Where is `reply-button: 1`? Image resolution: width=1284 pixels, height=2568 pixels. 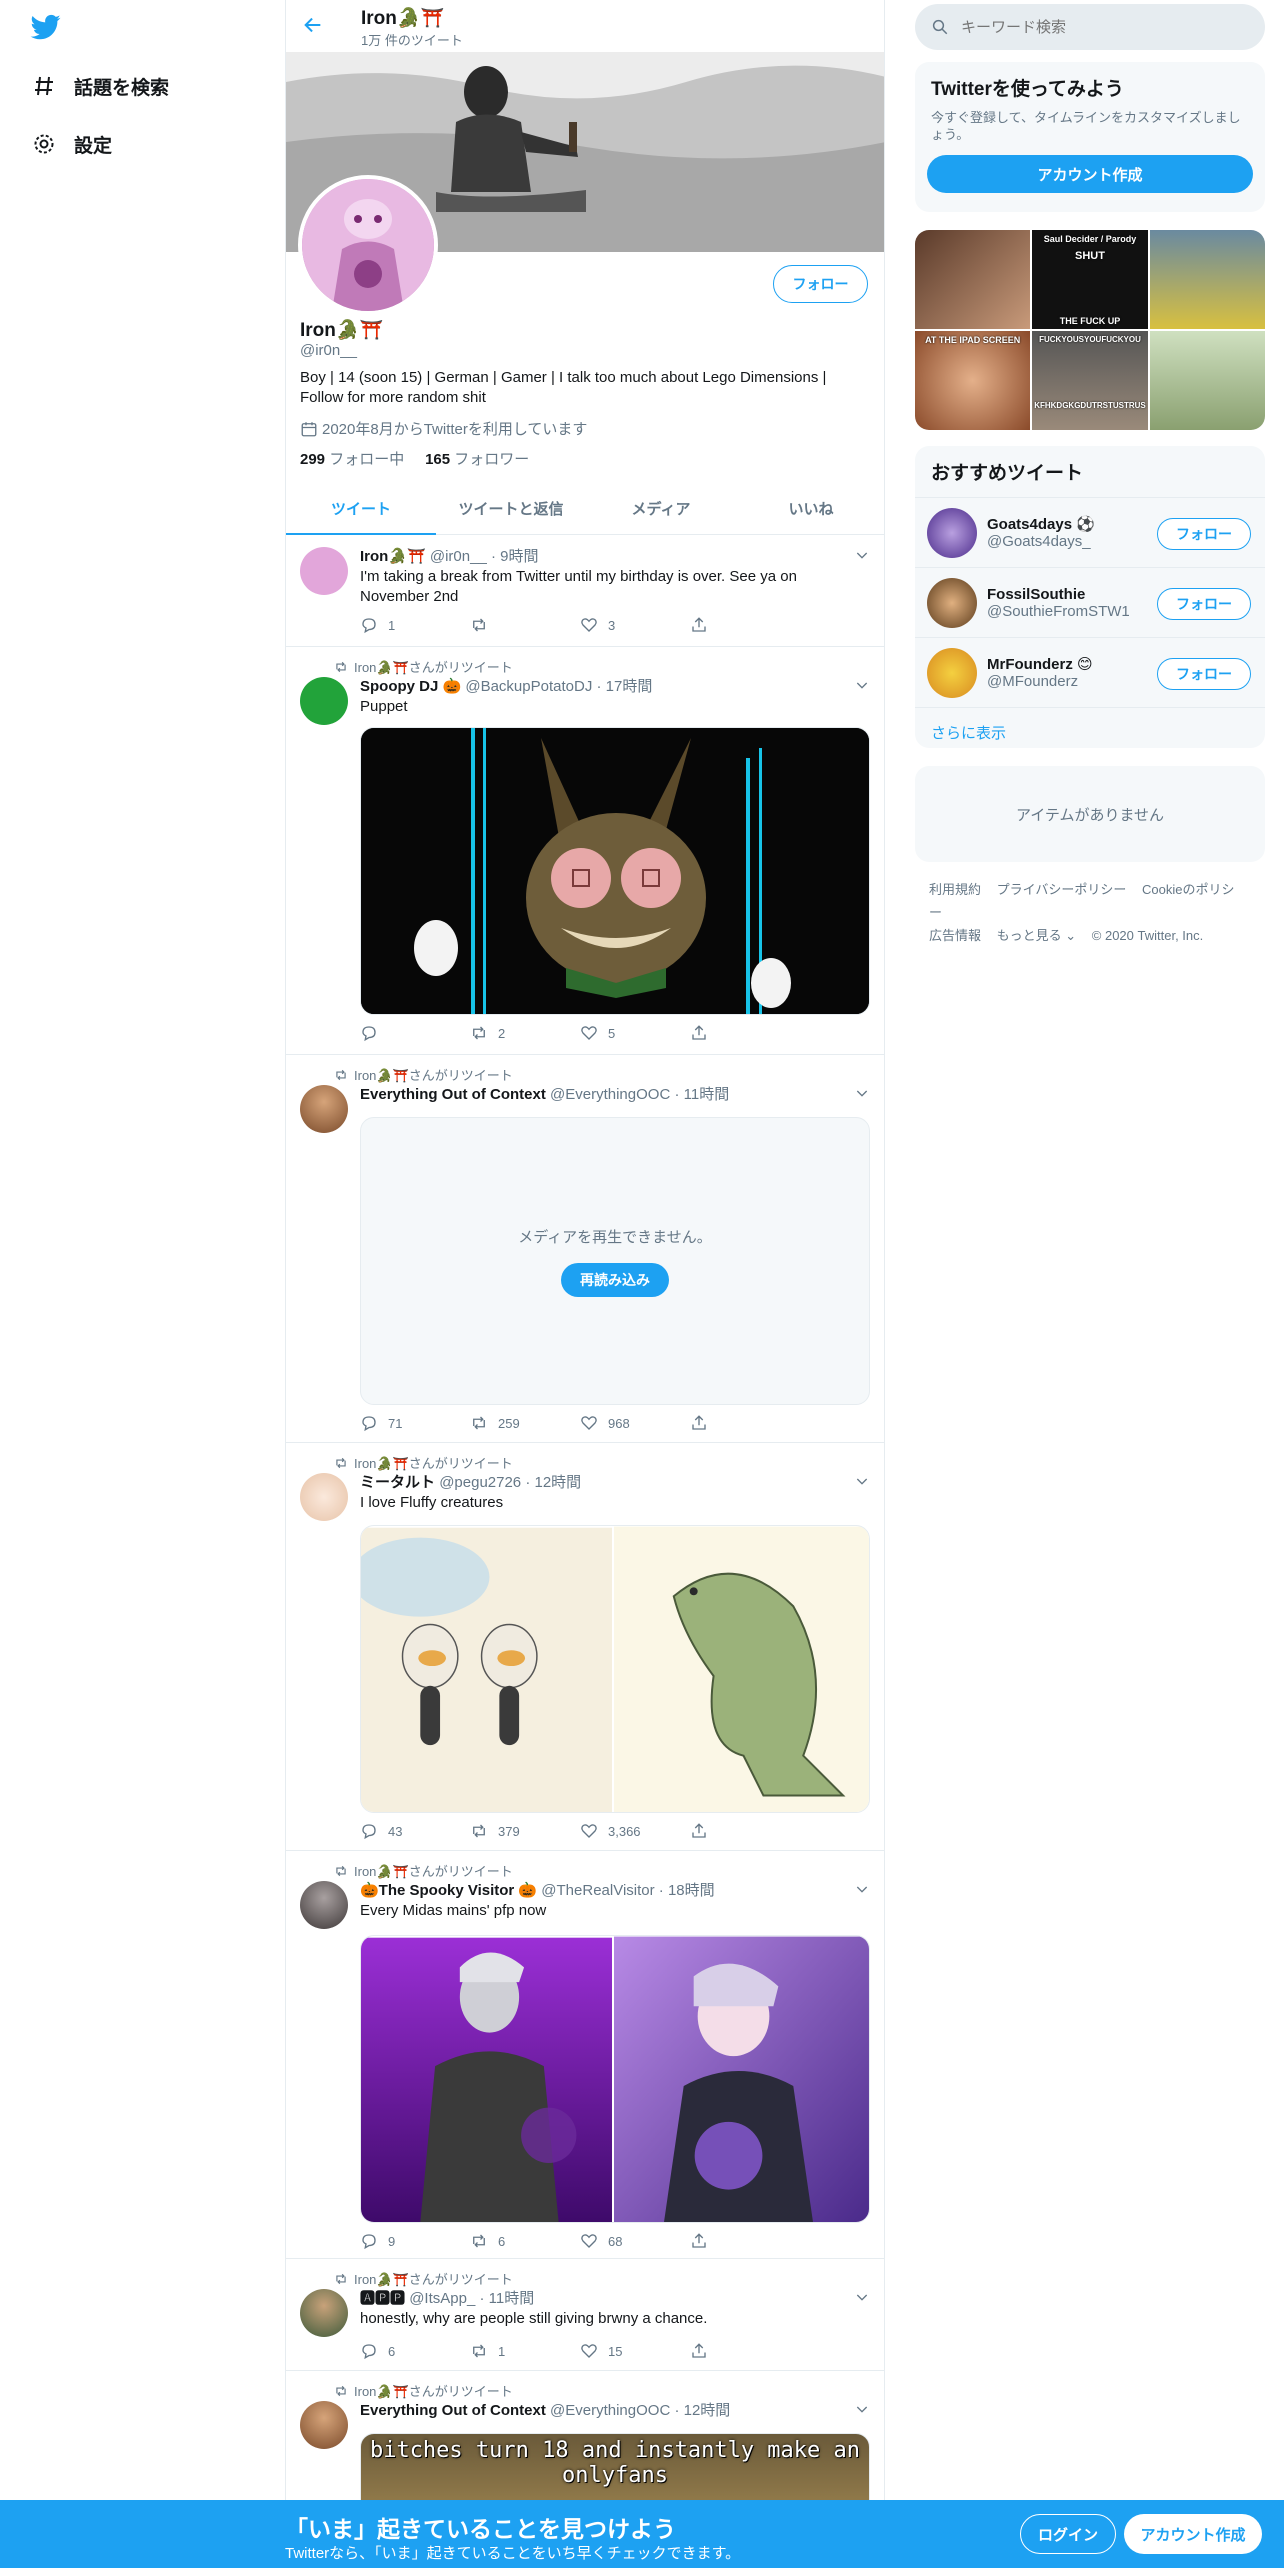
reply-button: 1 is located at coordinates (415, 625).